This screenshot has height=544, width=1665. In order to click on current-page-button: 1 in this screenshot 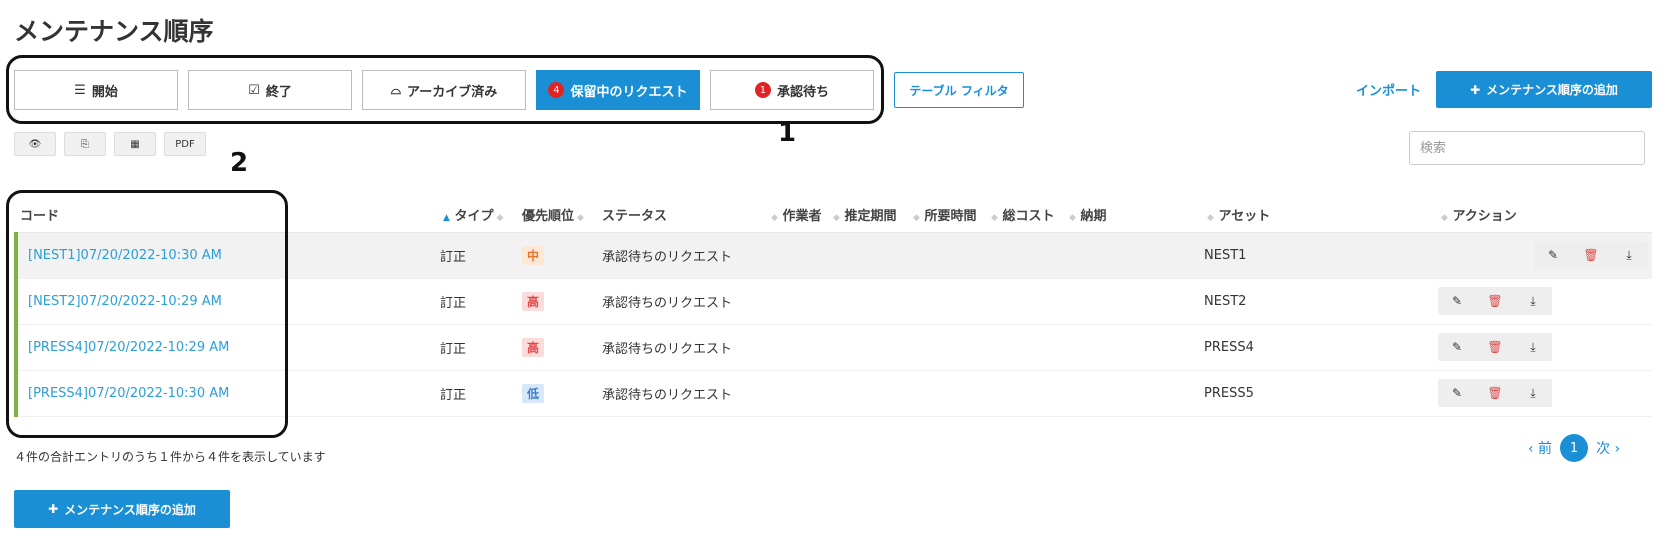, I will do `click(1574, 448)`.